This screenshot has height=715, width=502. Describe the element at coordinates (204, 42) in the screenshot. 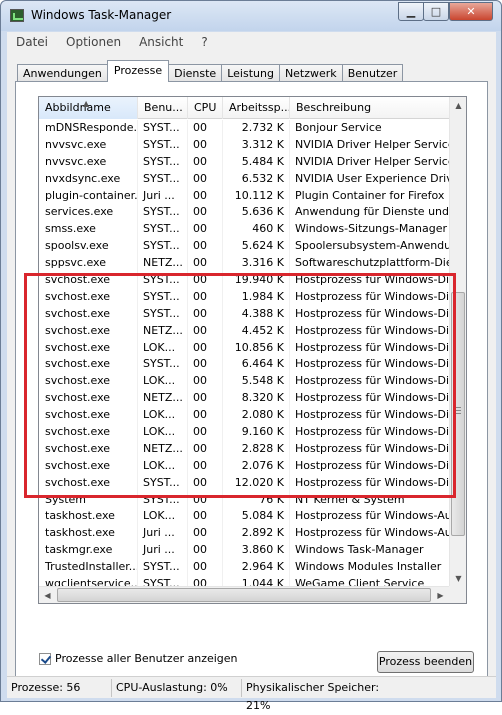

I see `menu-help: ?` at that location.